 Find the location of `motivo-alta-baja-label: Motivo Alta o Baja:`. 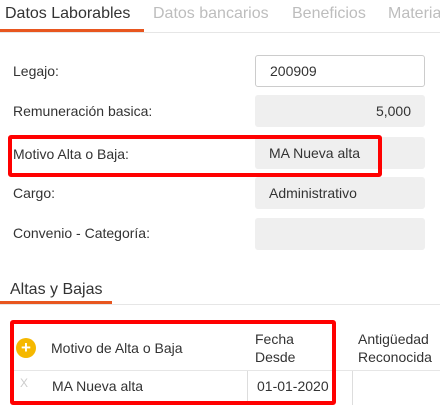

motivo-alta-baja-label: Motivo Alta o Baja: is located at coordinates (71, 154).